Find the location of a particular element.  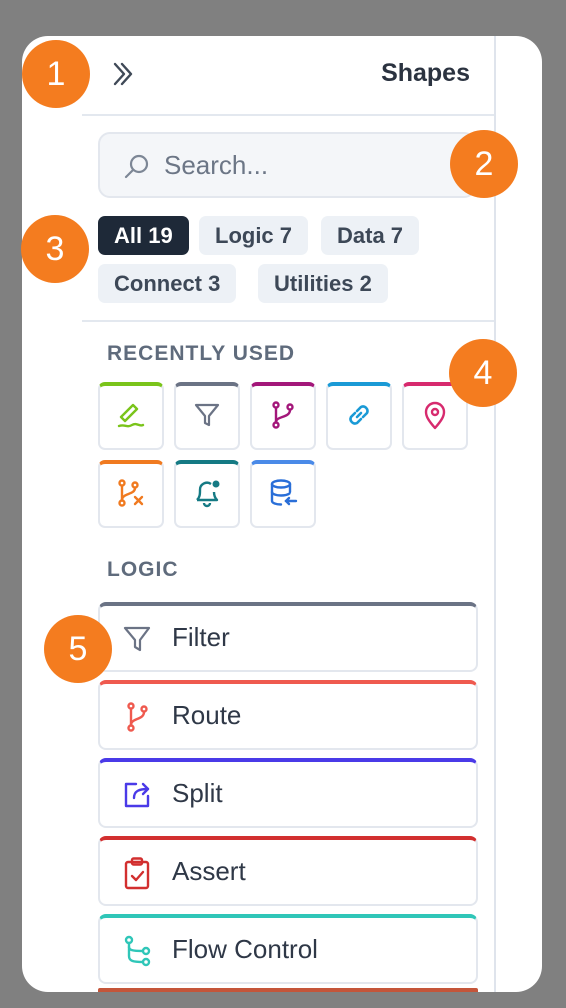

recent-tile-filter is located at coordinates (207, 416).